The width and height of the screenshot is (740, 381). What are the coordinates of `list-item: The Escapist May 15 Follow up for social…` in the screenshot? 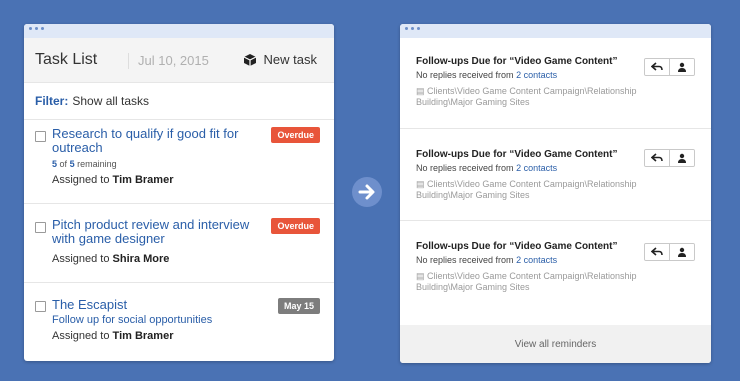 It's located at (179, 322).